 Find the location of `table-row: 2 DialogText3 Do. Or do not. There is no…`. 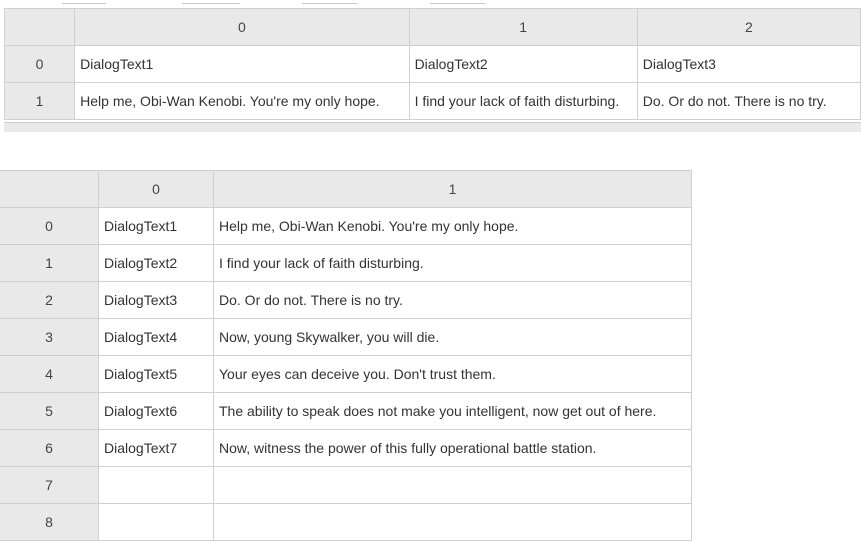

table-row: 2 DialogText3 Do. Or do not. There is no… is located at coordinates (346, 300).